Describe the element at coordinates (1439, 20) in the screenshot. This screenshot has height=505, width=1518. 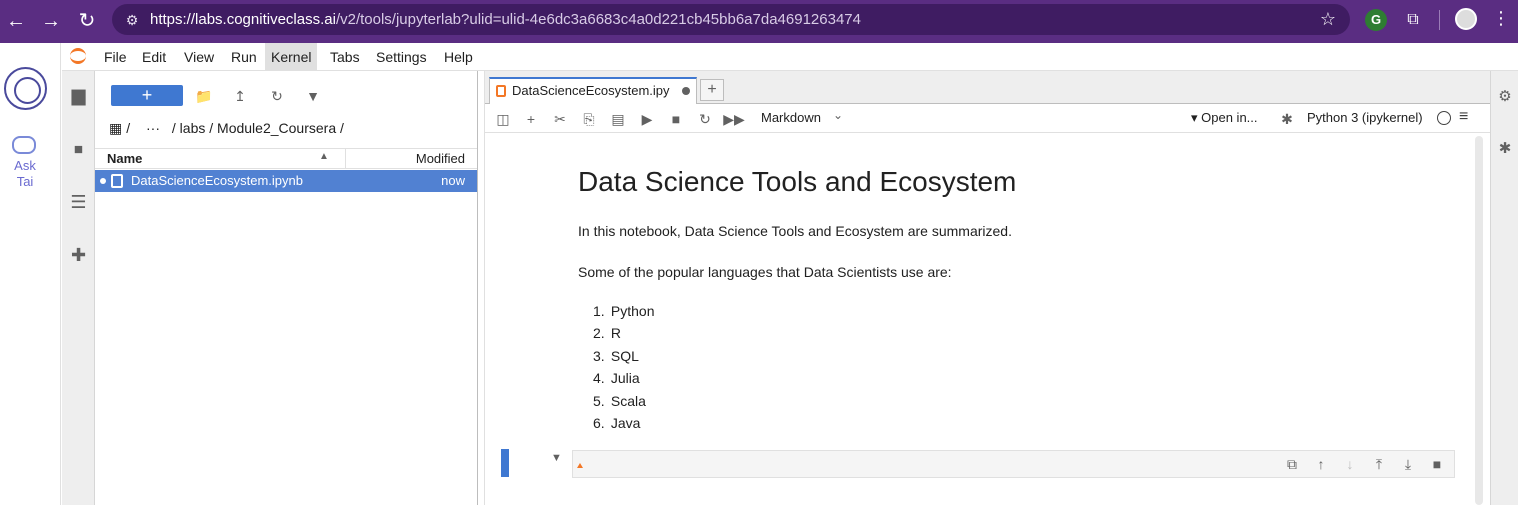
I see `toolbar-divider` at that location.